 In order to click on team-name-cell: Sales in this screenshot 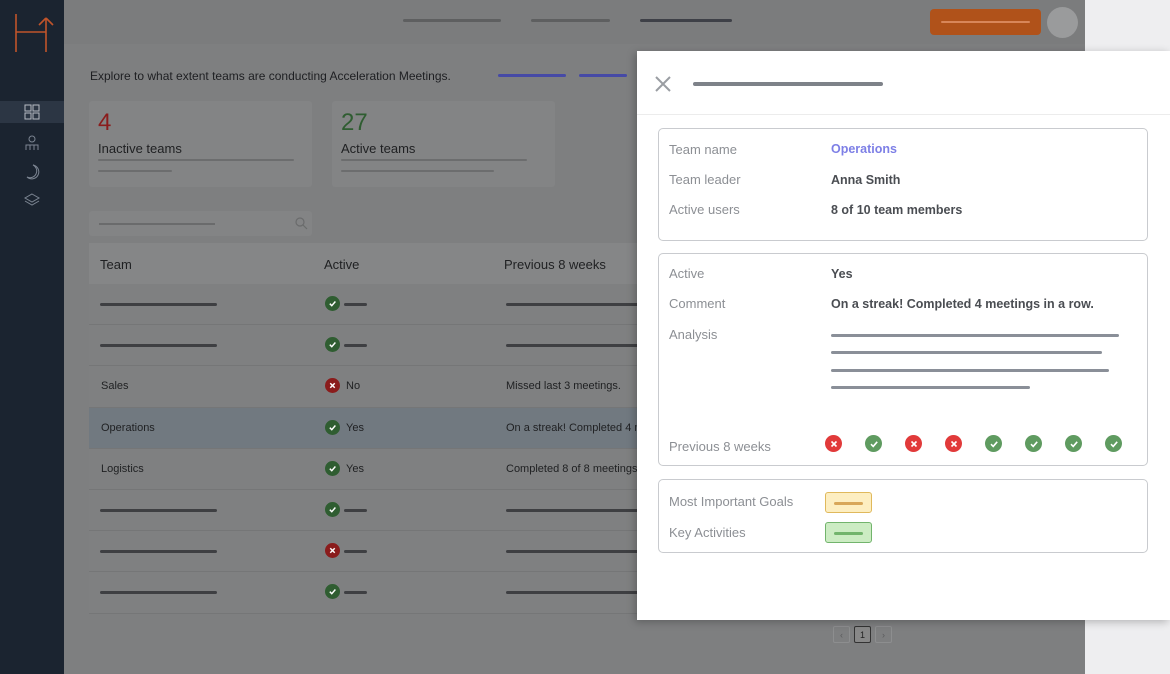, I will do `click(115, 386)`.